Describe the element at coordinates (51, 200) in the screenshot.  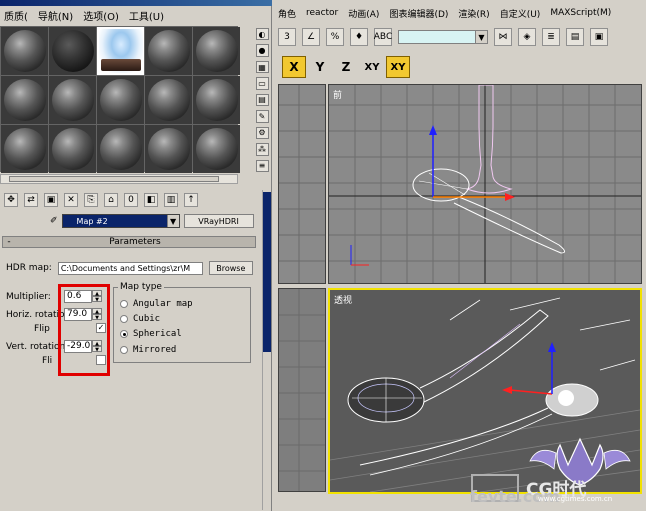
I see `assign-to-selection-icon: ▣` at that location.